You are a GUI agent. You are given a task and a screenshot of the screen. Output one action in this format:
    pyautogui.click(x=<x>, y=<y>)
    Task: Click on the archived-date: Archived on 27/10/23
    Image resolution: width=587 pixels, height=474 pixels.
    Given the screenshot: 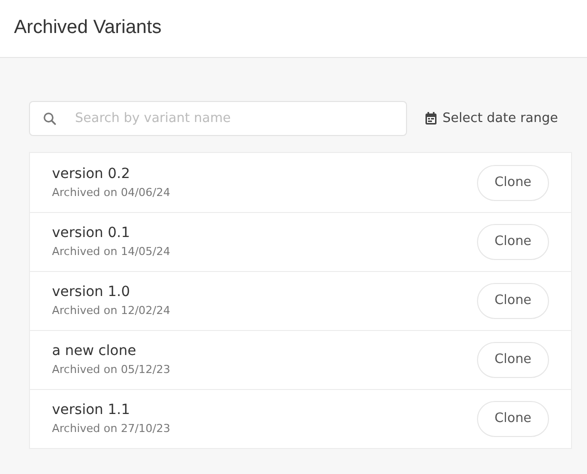 What is the action you would take?
    pyautogui.click(x=111, y=429)
    